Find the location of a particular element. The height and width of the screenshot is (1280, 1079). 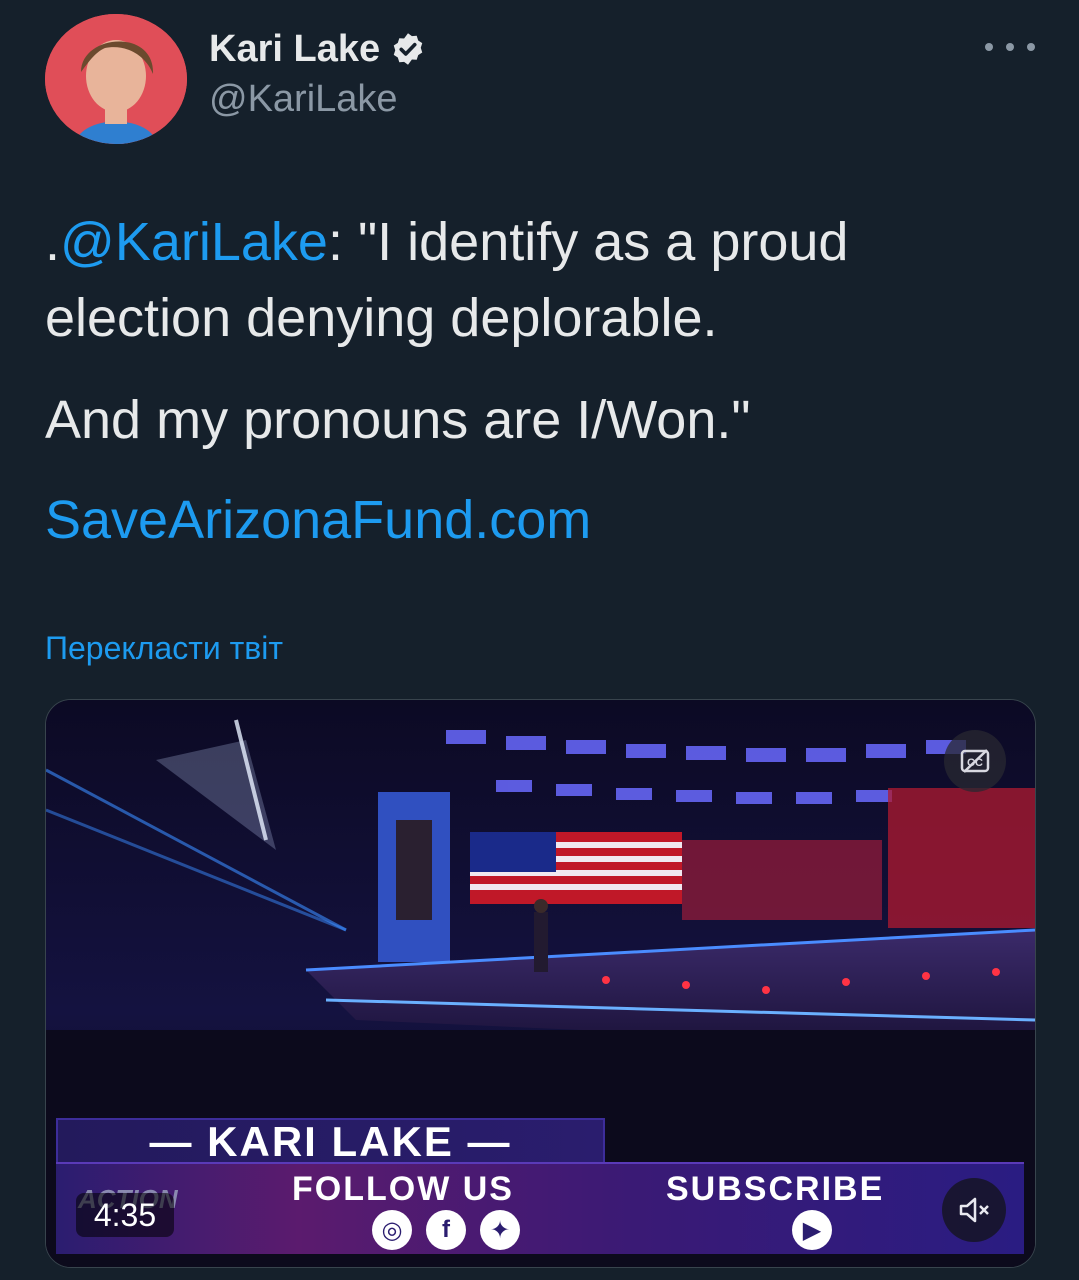

facebook-icon: f is located at coordinates (446, 1230).